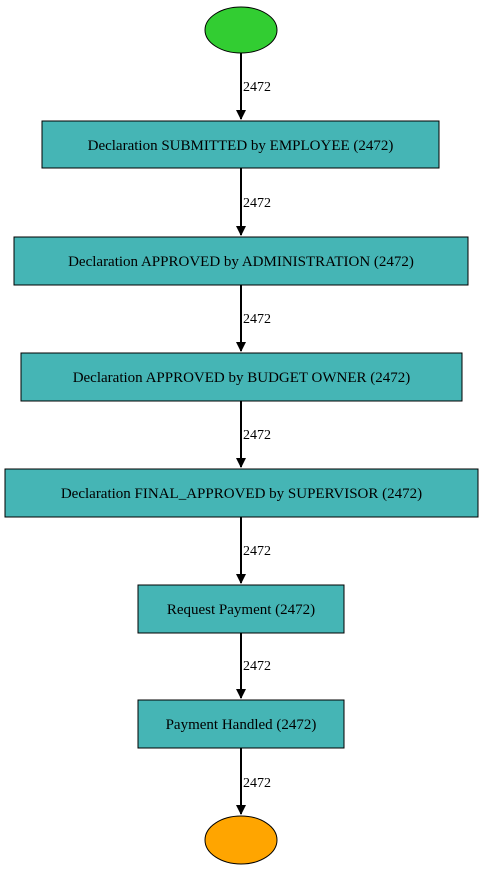 The height and width of the screenshot is (871, 483). Describe the element at coordinates (241, 840) in the screenshot. I see `end-node` at that location.